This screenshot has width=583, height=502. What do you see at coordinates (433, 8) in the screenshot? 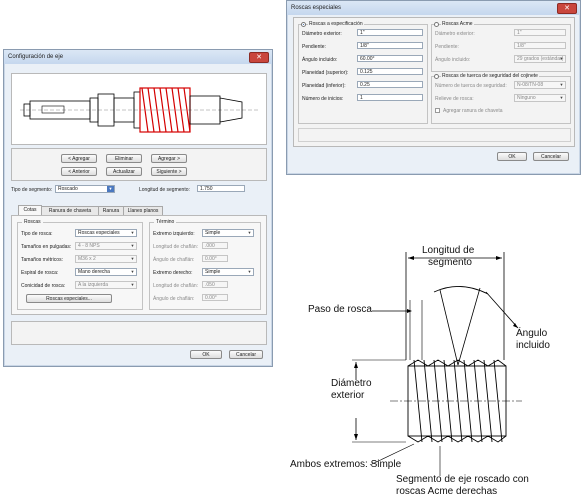
I see `thread-dialog-titlebar: Roscas especiales ✕` at bounding box center [433, 8].